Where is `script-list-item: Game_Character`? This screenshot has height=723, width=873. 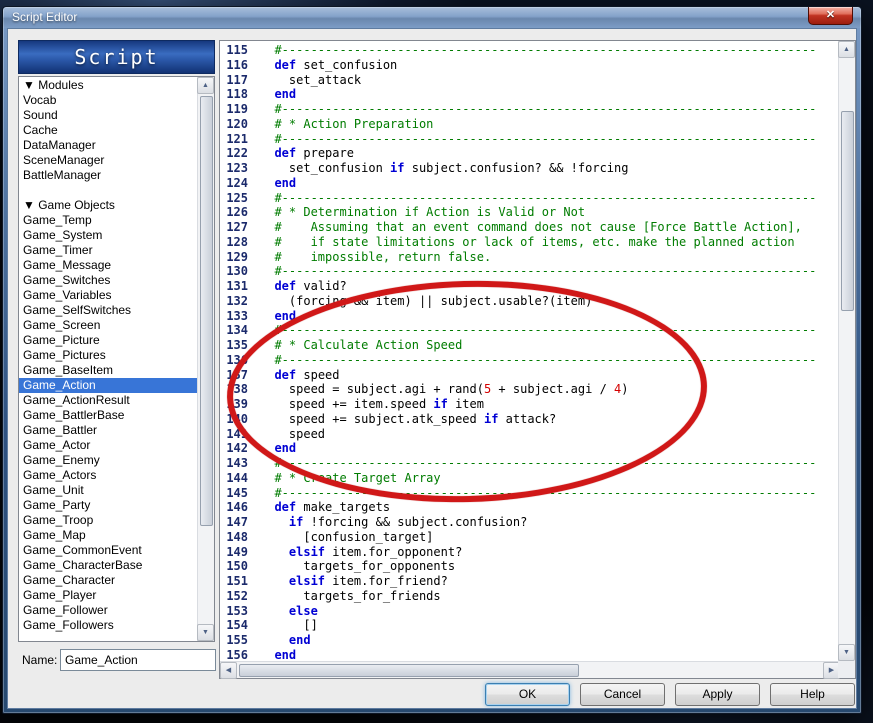
script-list-item: Game_Character is located at coordinates (108, 580).